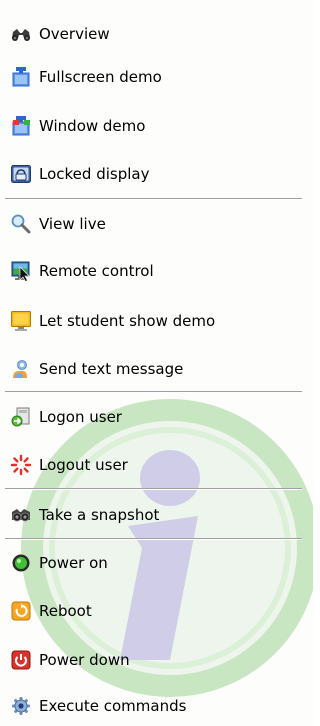 This screenshot has width=320, height=726. I want to click on menu-item-power-down: Power down, so click(156, 660).